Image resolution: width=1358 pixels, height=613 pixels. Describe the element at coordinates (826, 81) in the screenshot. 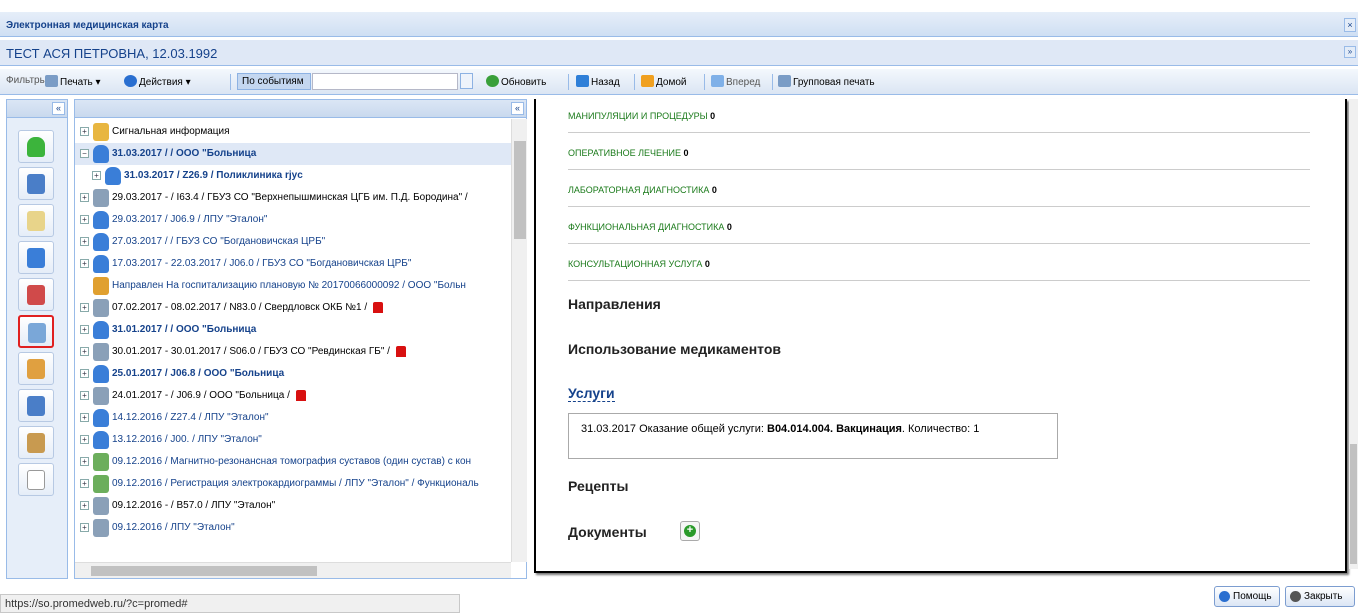

I see `group-print-button: Групповая печать` at that location.